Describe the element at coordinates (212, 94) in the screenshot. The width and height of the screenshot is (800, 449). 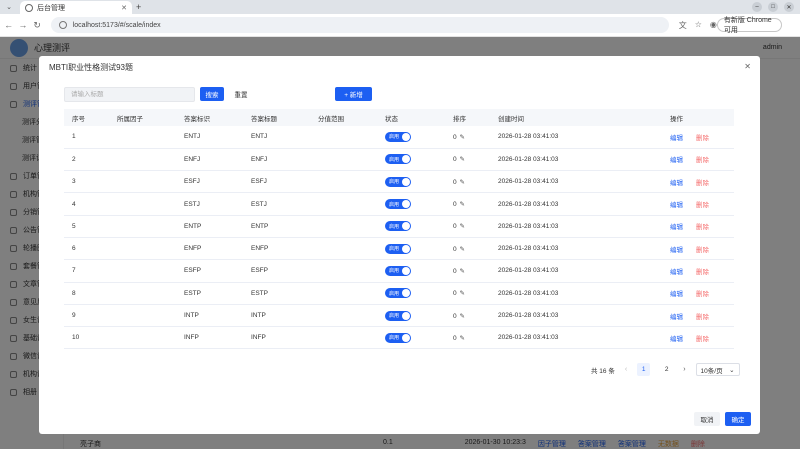
I see `search-button: 搜索` at that location.